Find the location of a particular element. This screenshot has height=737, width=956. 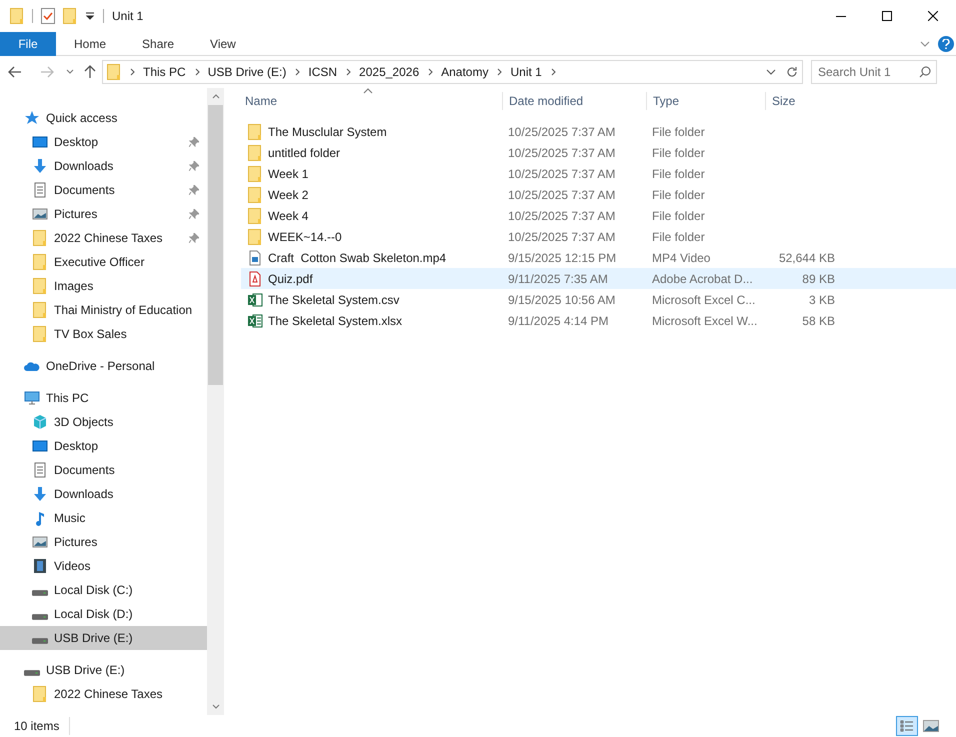

document-icon is located at coordinates (40, 190).